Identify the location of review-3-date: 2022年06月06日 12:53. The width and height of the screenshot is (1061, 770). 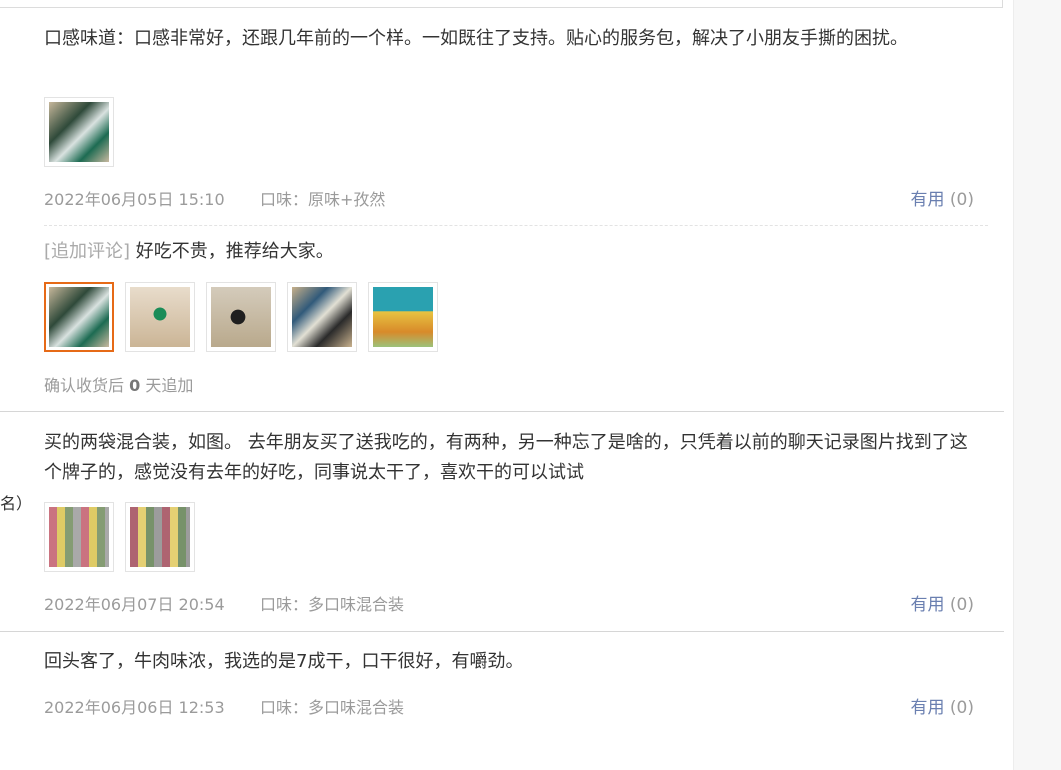
(134, 707).